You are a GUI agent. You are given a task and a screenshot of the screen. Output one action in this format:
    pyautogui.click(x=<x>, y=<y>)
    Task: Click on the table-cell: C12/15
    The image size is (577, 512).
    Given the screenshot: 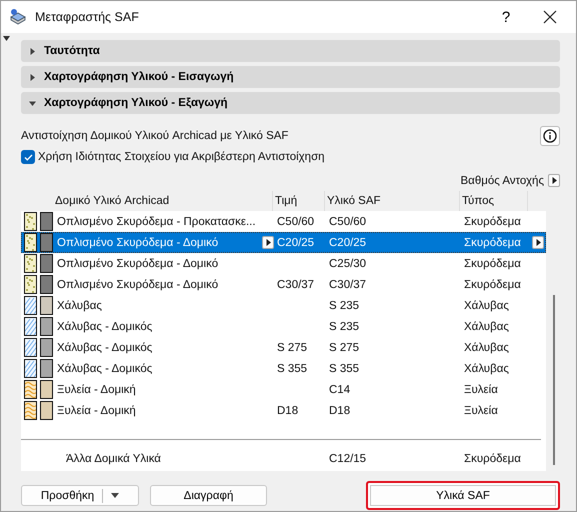 What is the action you would take?
    pyautogui.click(x=347, y=458)
    